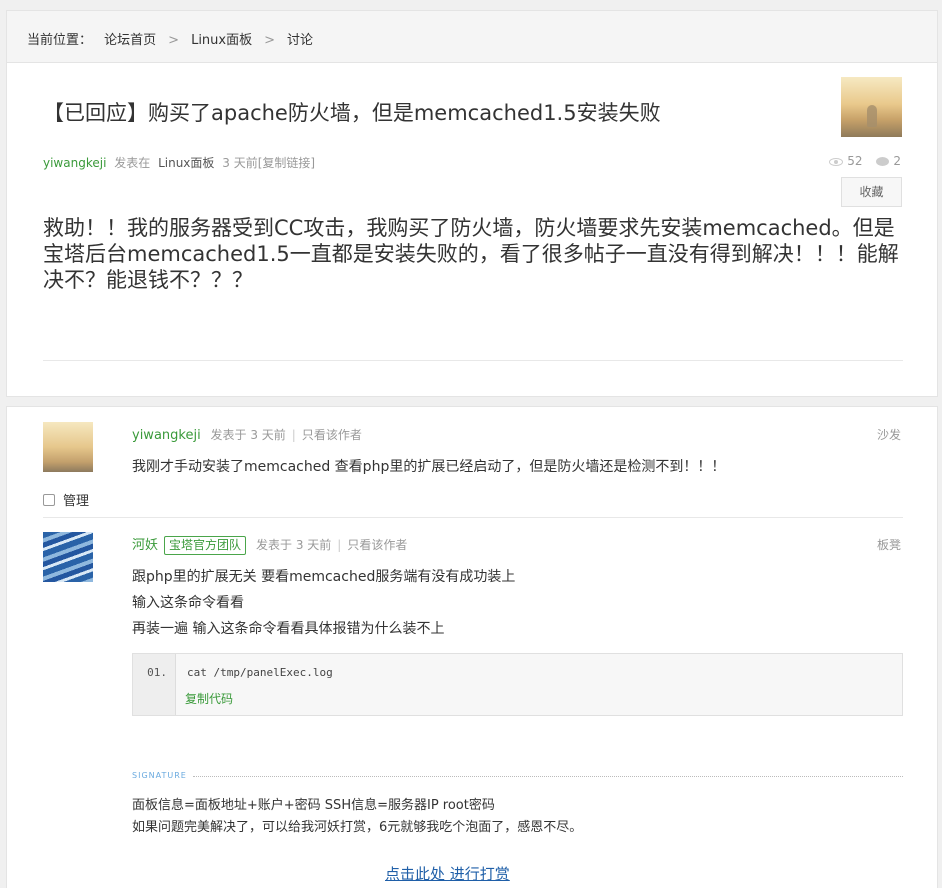 The width and height of the screenshot is (942, 888). What do you see at coordinates (166, 435) in the screenshot?
I see `reply-author-link: yiwangkeji` at bounding box center [166, 435].